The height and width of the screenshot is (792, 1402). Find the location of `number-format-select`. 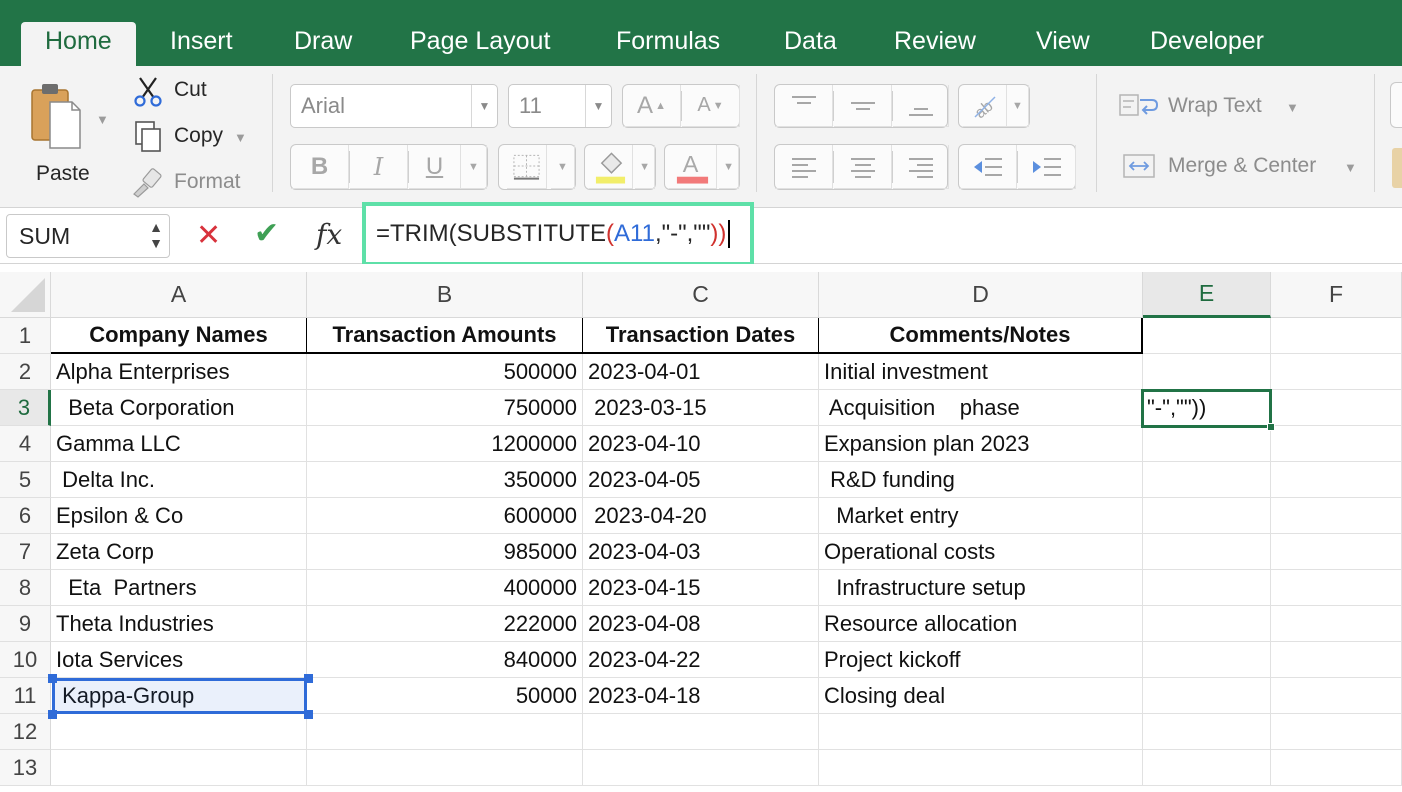

number-format-select is located at coordinates (1396, 105).